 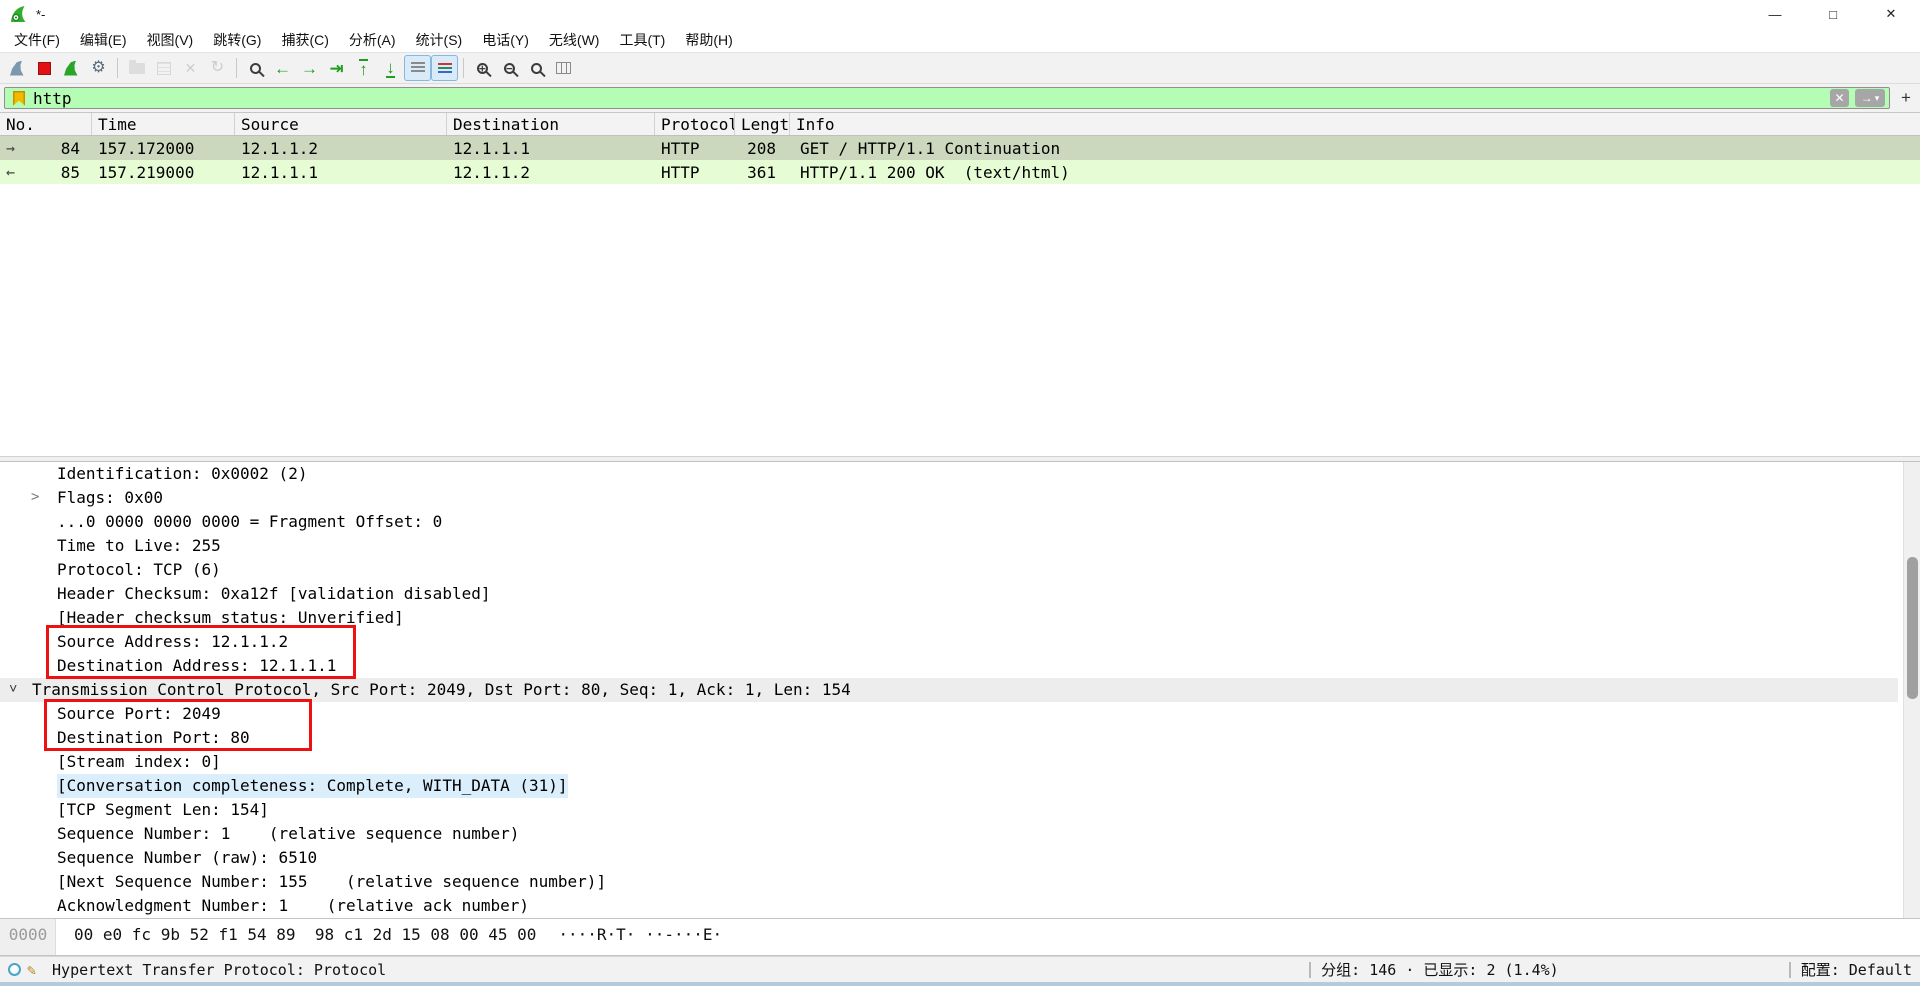 What do you see at coordinates (372, 40) in the screenshot?
I see `menu-item: 分析(A)` at bounding box center [372, 40].